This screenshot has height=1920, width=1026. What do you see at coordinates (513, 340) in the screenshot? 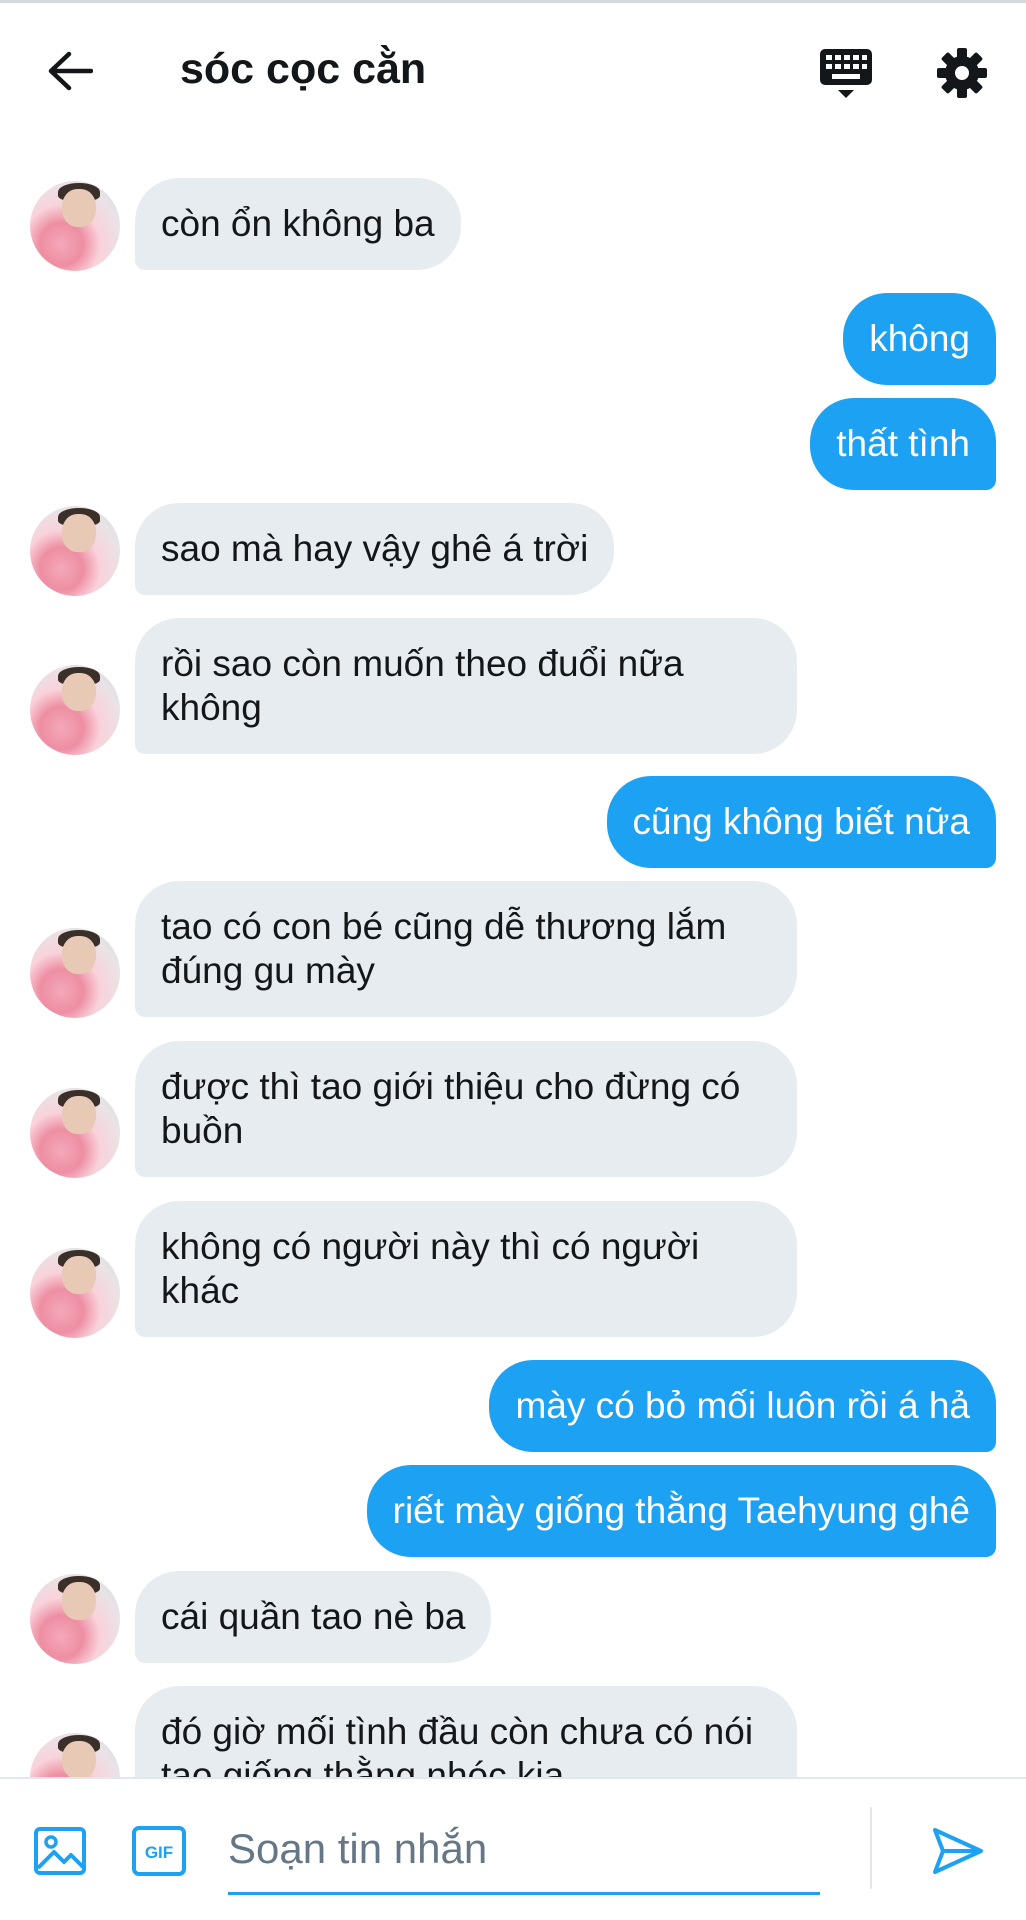
I see `message-outgoing: không` at bounding box center [513, 340].